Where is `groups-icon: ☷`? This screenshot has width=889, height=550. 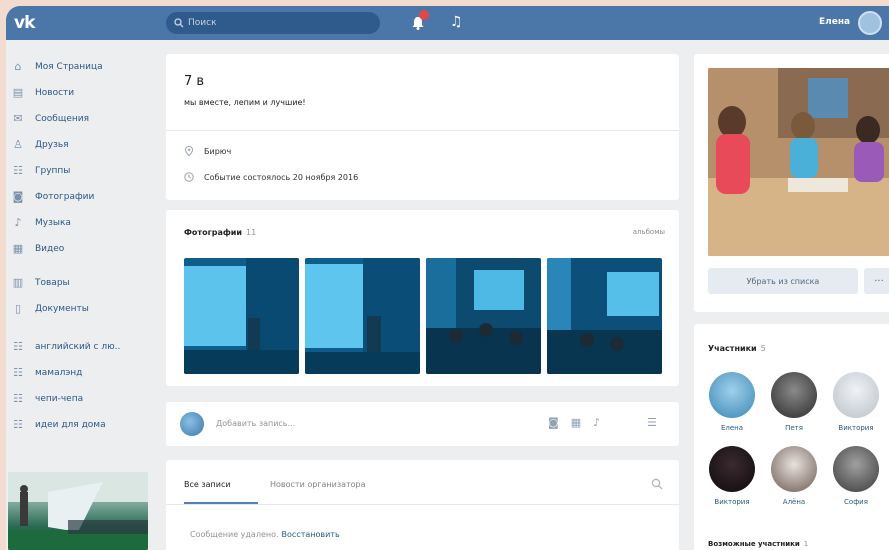
groups-icon: ☷ is located at coordinates (18, 170).